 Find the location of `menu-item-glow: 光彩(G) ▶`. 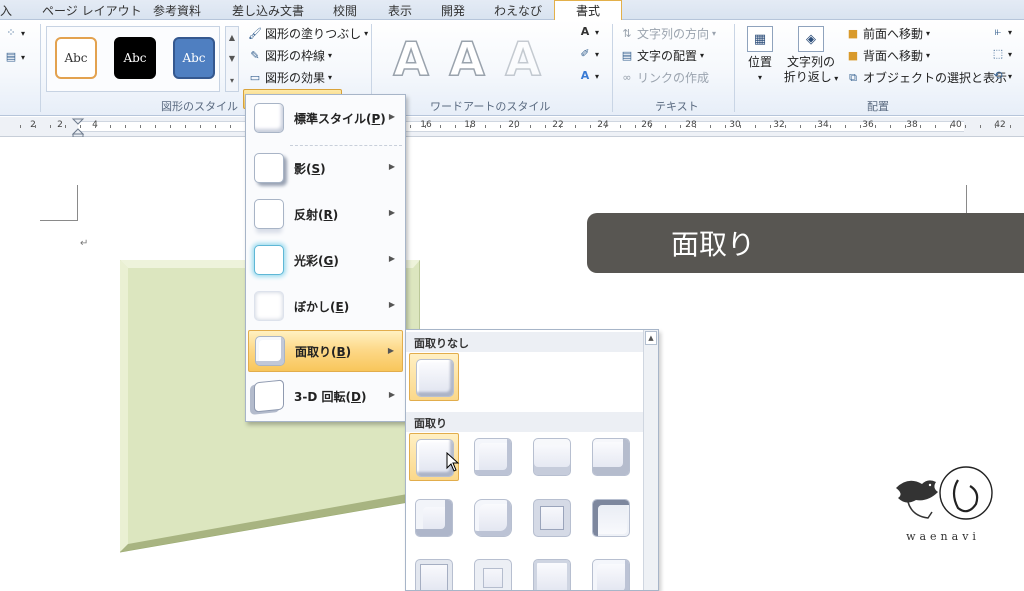

menu-item-glow: 光彩(G) ▶ is located at coordinates (325, 260).